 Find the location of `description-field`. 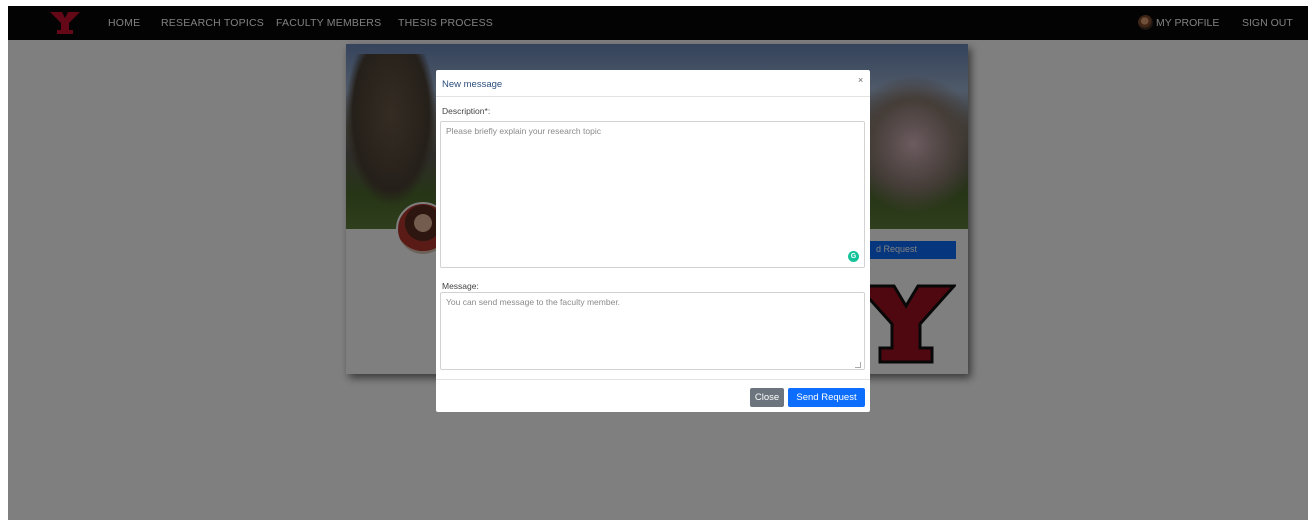

description-field is located at coordinates (652, 194).